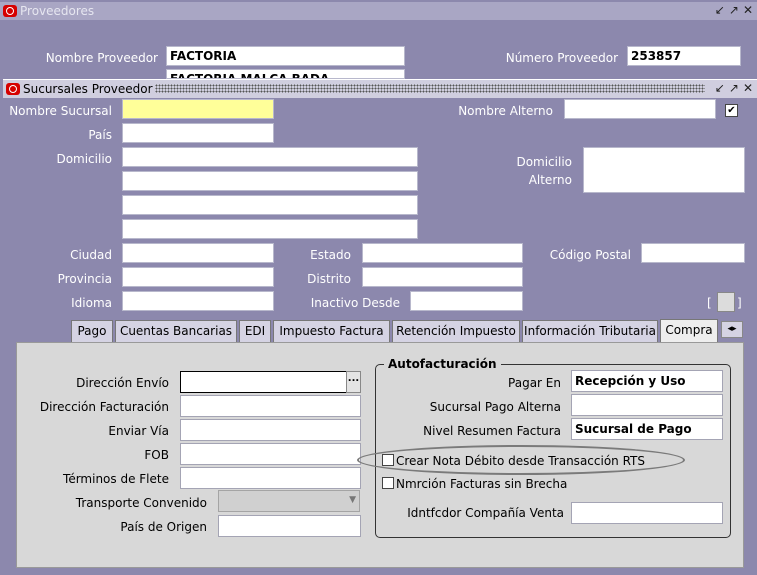  What do you see at coordinates (726, 302) in the screenshot?
I see `descriptive-flexfield-button` at bounding box center [726, 302].